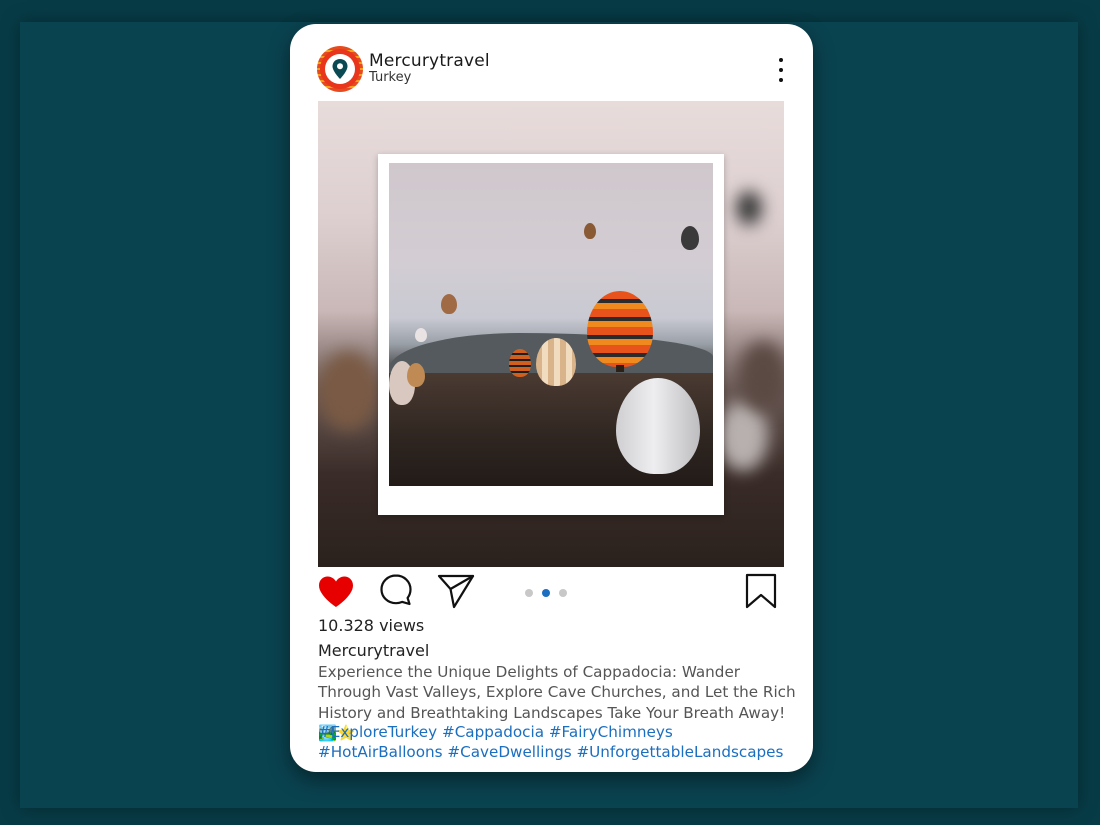 The height and width of the screenshot is (825, 1100). Describe the element at coordinates (336, 592) in the screenshot. I see `heart-icon` at that location.